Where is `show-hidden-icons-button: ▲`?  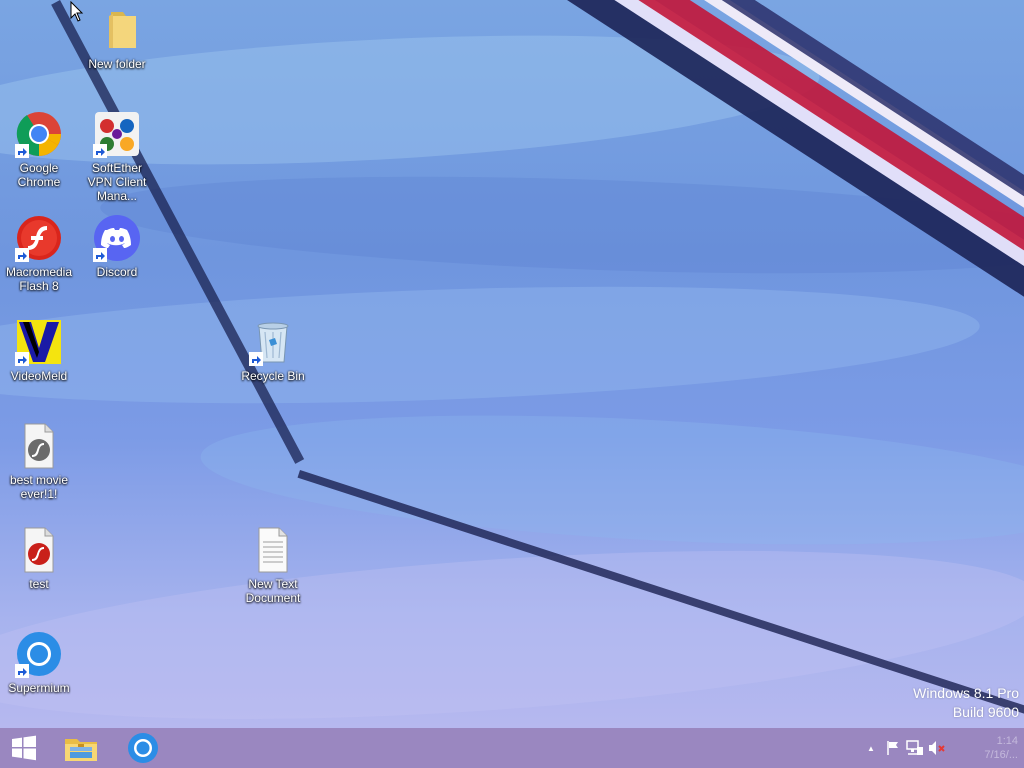 show-hidden-icons-button: ▲ is located at coordinates (871, 748).